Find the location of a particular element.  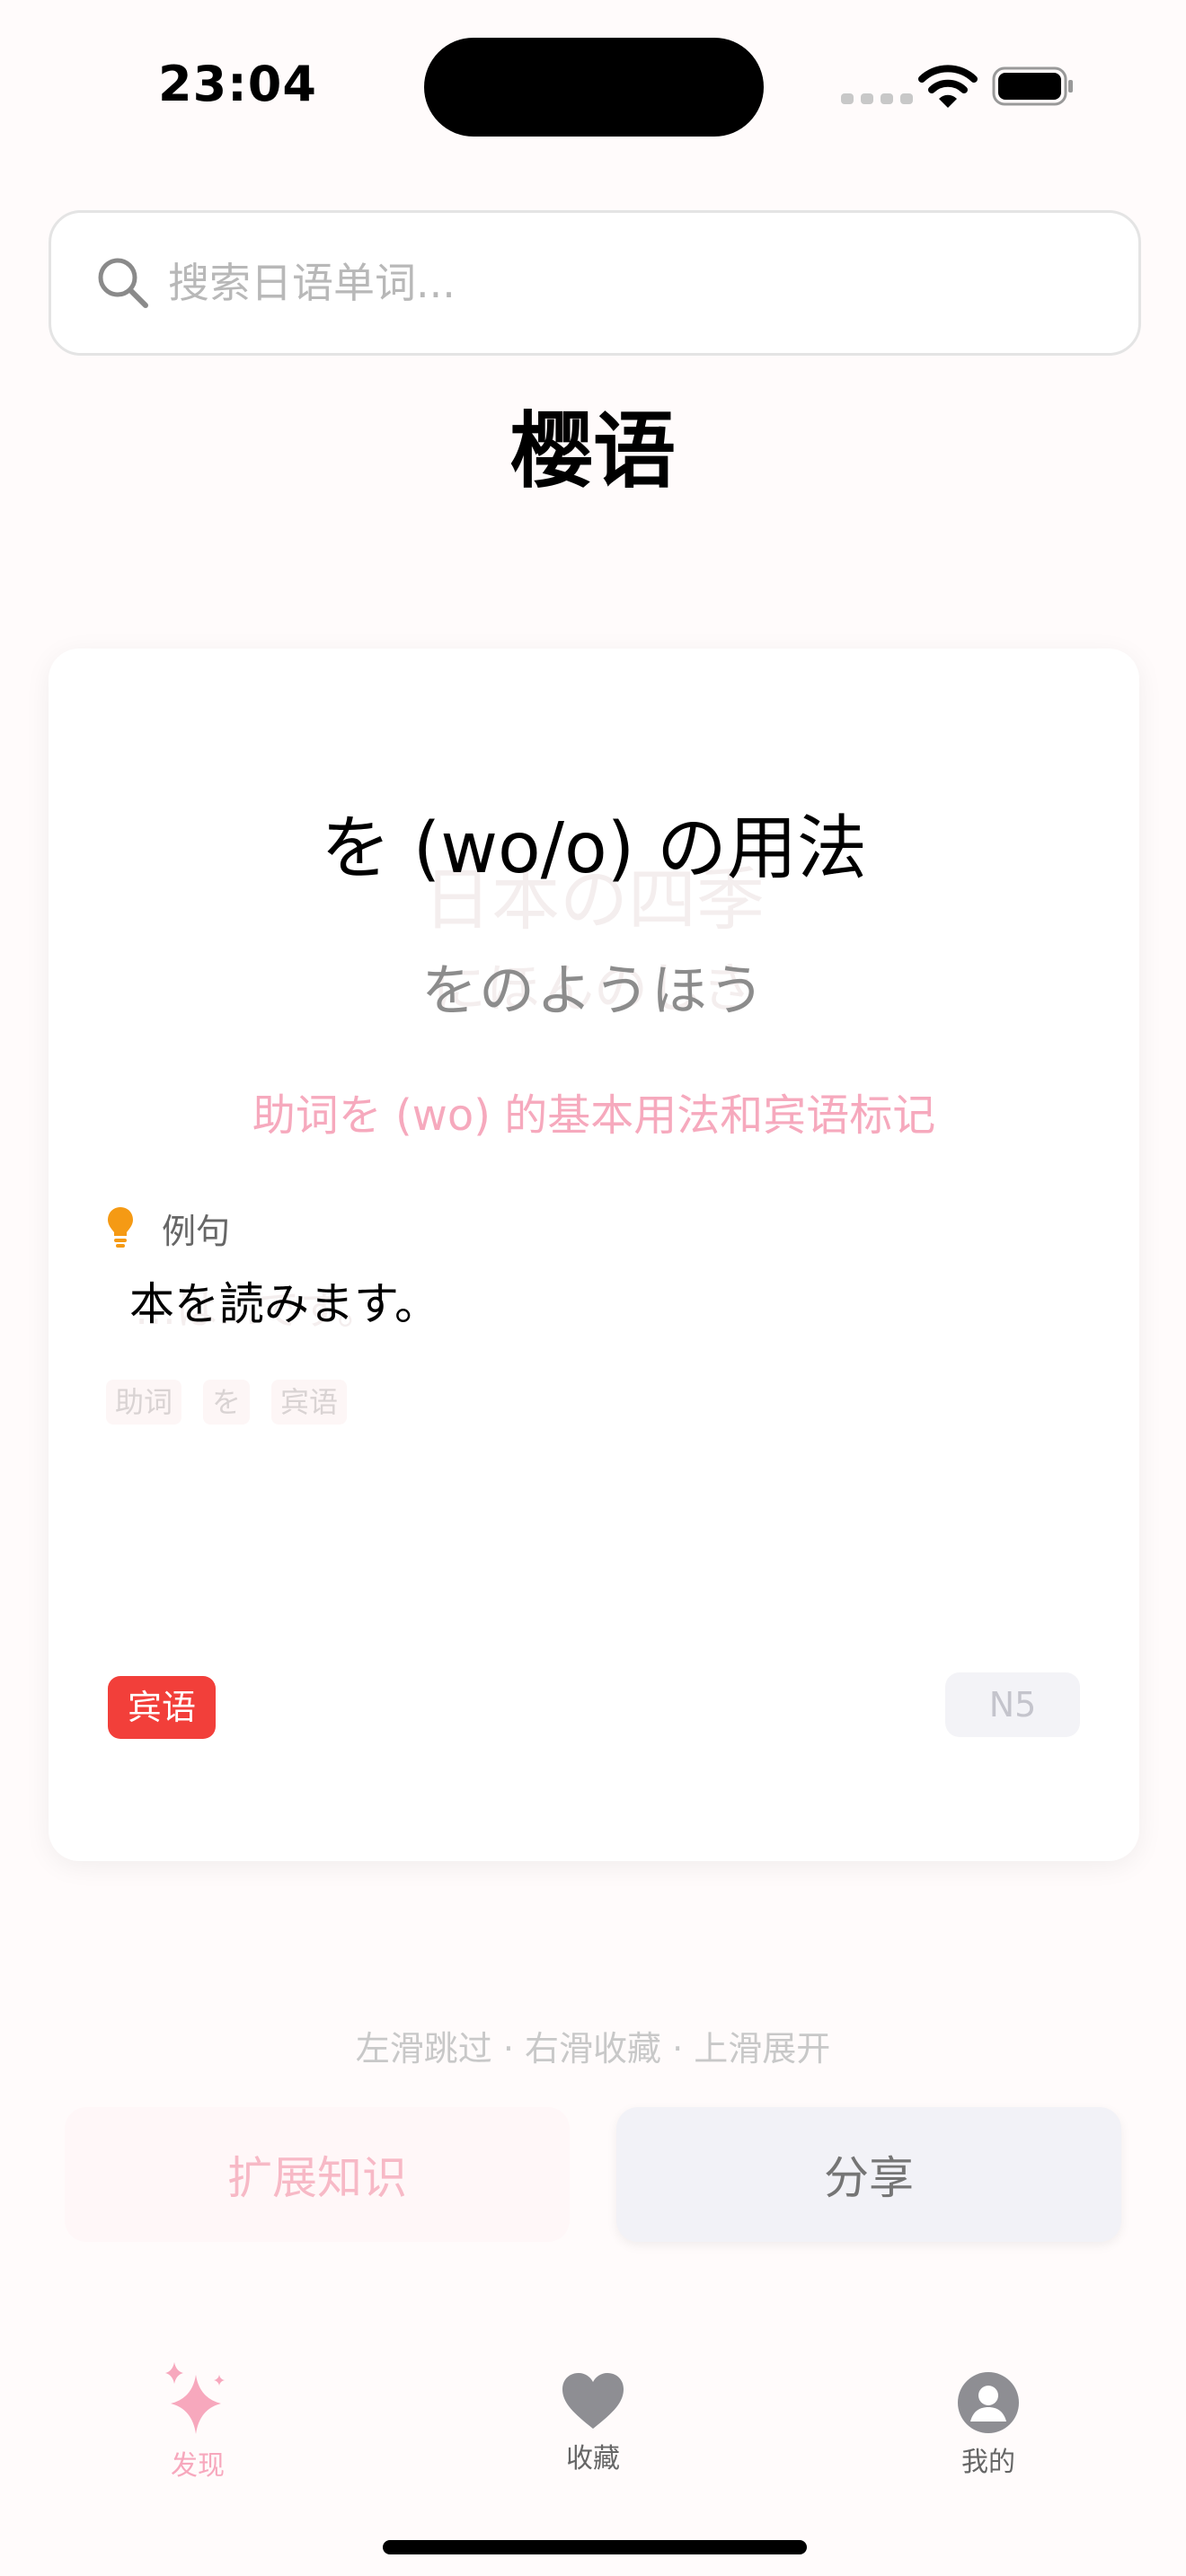

tab-favorites: 收藏 is located at coordinates (593, 2423).